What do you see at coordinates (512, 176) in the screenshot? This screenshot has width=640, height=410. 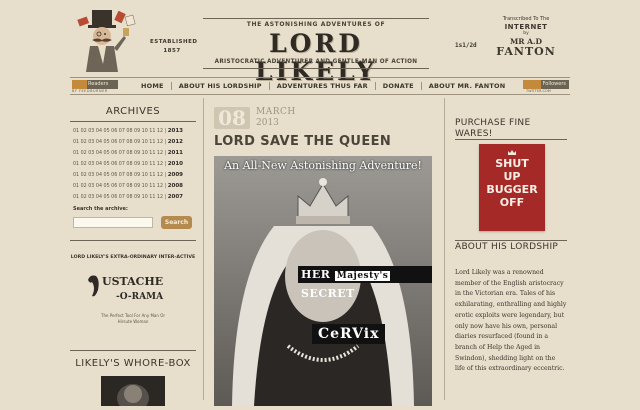 I see `product-line-2: UP` at bounding box center [512, 176].